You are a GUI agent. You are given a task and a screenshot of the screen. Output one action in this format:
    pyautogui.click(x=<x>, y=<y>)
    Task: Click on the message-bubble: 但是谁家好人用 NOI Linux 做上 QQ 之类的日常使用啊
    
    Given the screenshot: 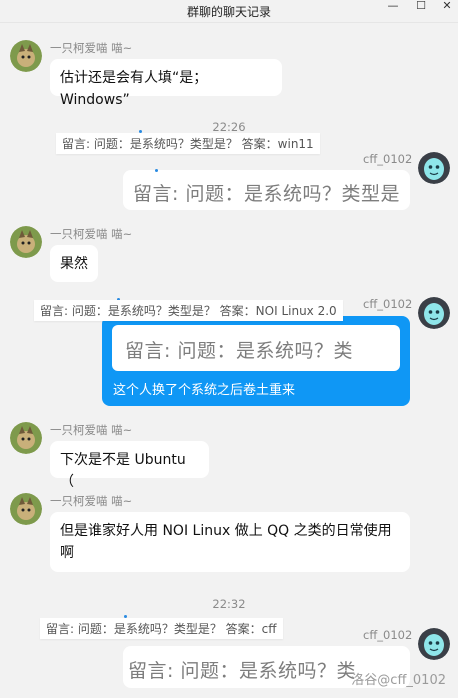 What is the action you would take?
    pyautogui.click(x=230, y=542)
    